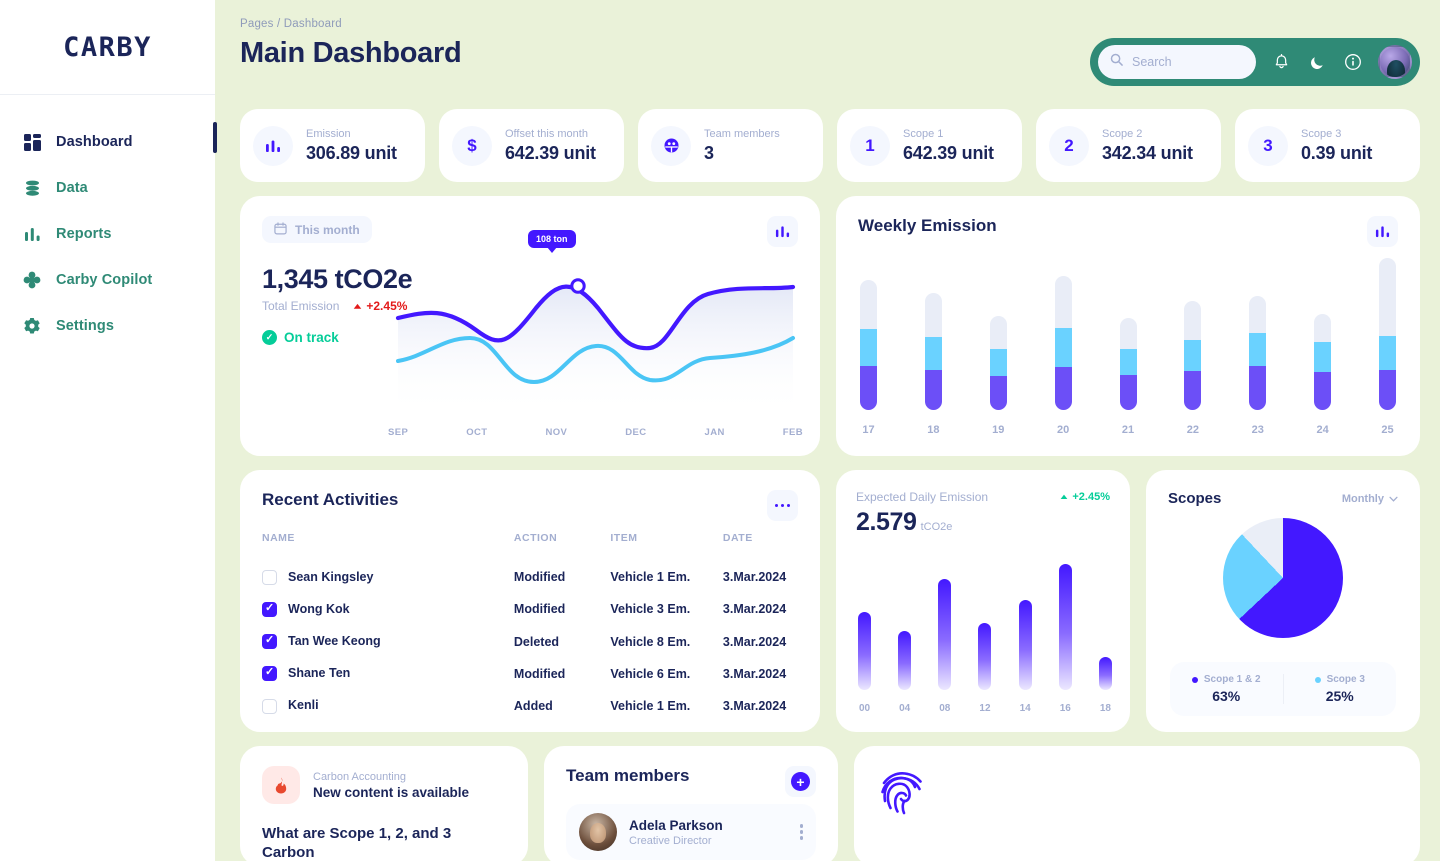 The width and height of the screenshot is (1440, 861). I want to click on fire-icon, so click(281, 785).